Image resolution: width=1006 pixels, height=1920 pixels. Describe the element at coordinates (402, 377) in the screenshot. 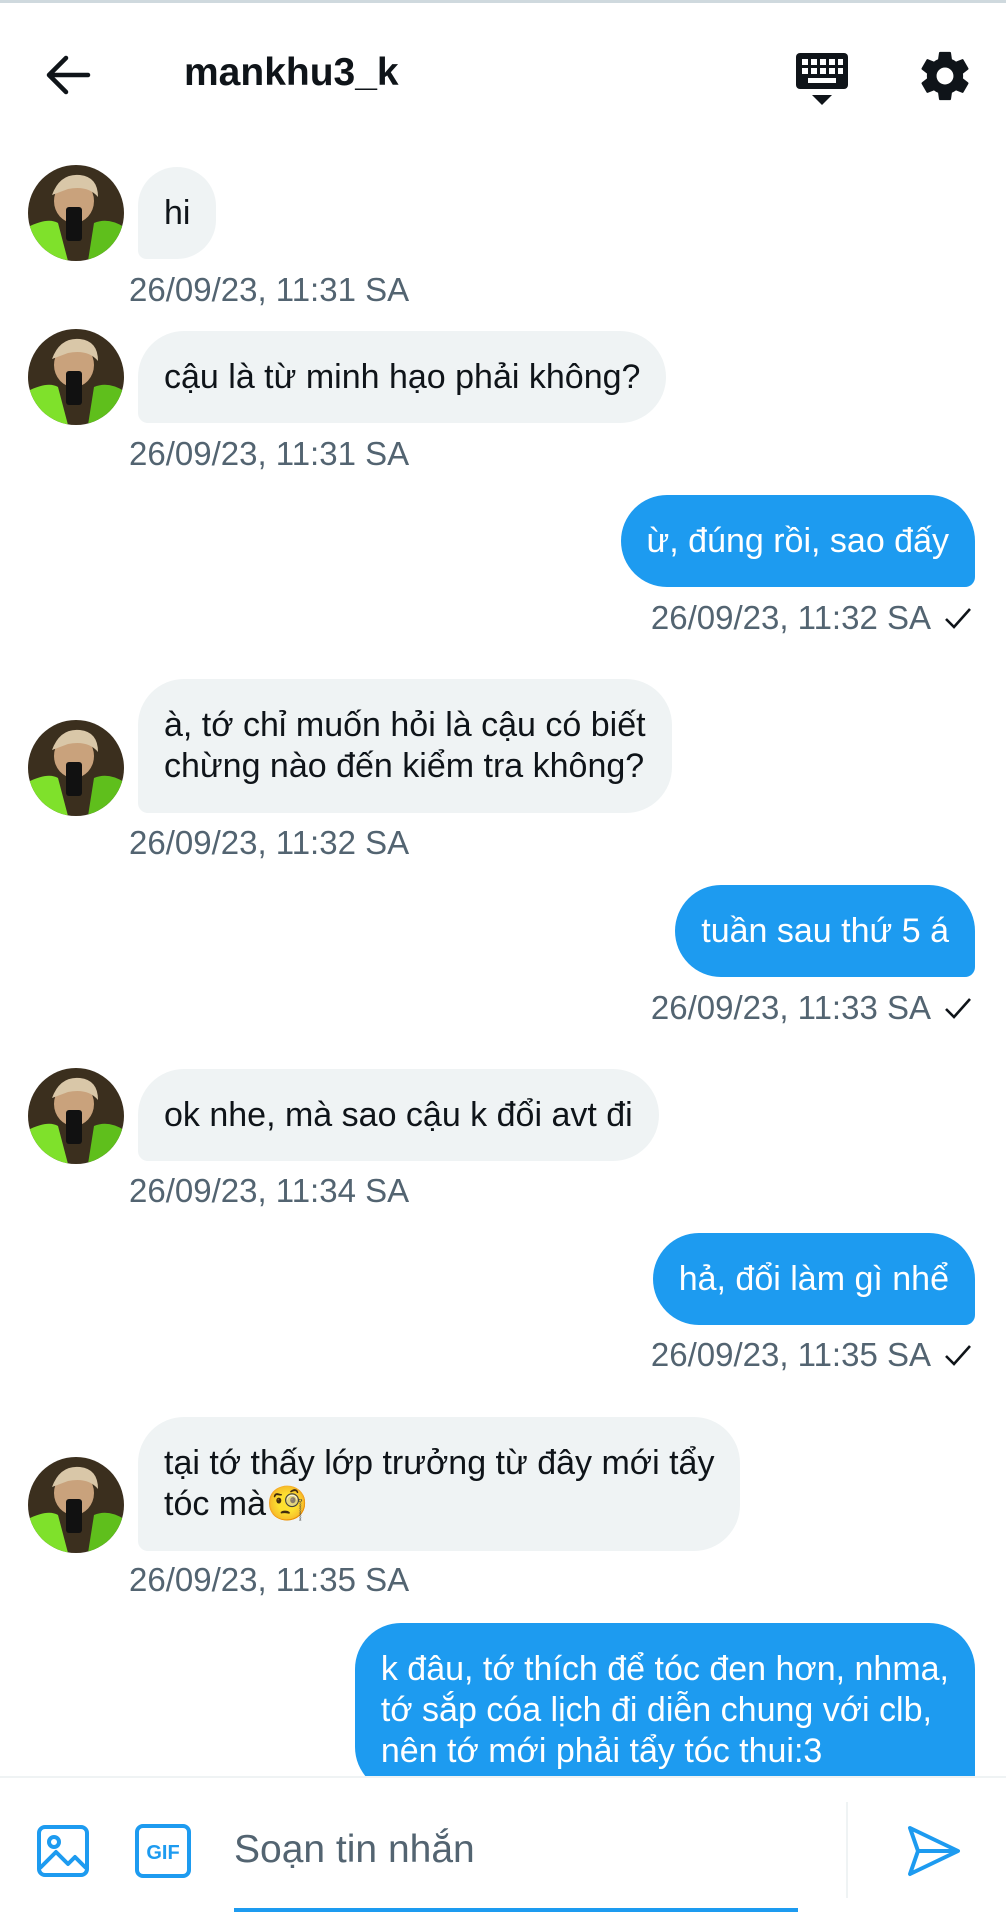

I see `incoming-message-bubble: cậu là từ minh hạo phải không?` at that location.